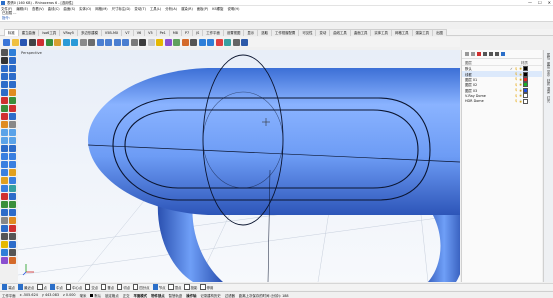  What do you see at coordinates (40, 42) in the screenshot?
I see `cut-icon` at bounding box center [40, 42].